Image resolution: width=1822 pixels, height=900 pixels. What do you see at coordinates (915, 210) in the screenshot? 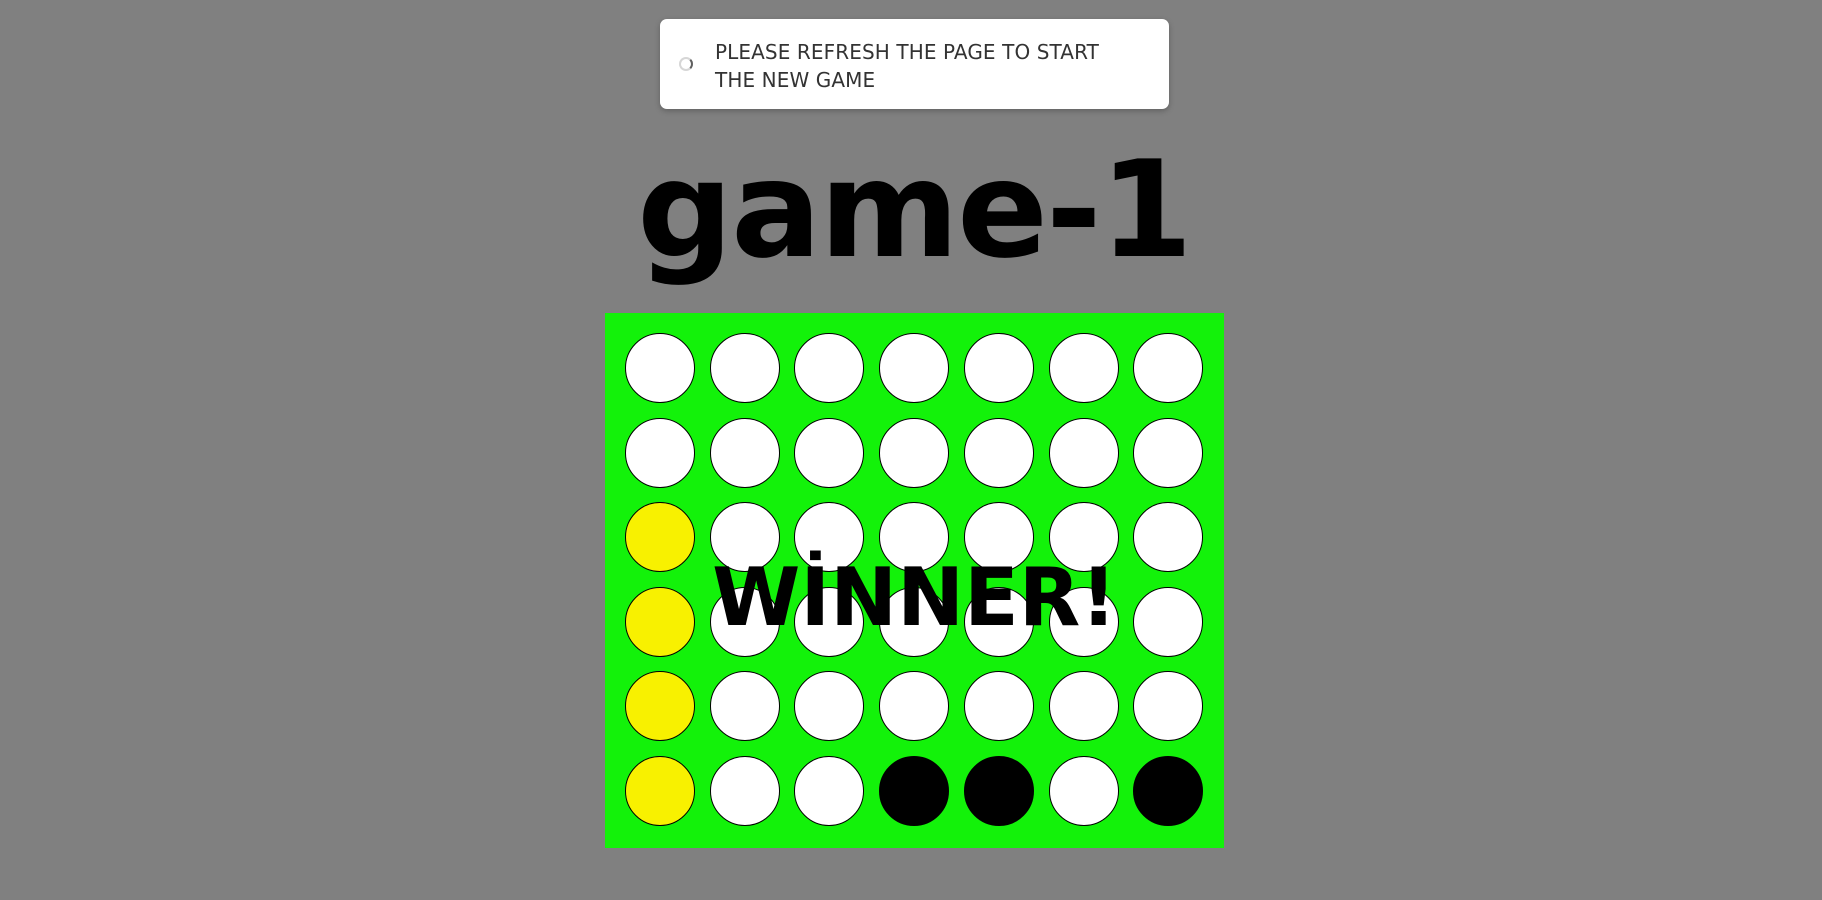
I see `game-title: game-1` at bounding box center [915, 210].